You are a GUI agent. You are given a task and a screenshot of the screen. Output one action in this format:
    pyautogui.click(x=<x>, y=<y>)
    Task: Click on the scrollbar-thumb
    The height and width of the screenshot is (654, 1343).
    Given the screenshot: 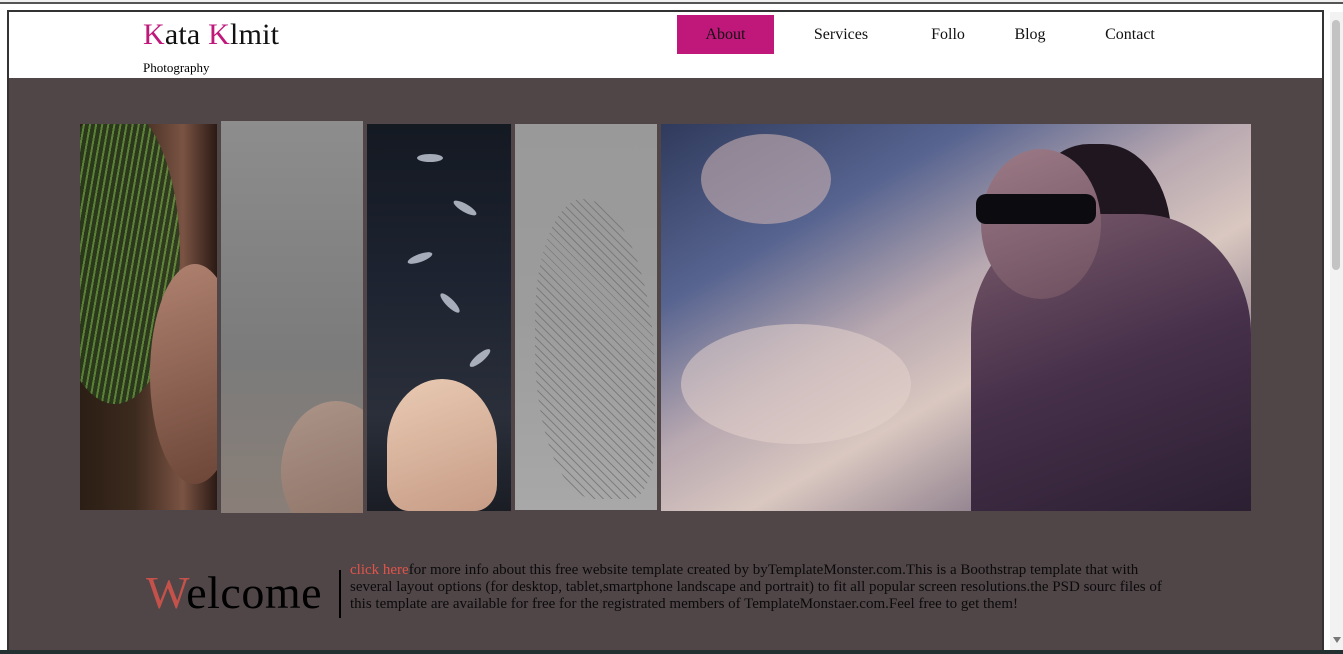 What is the action you would take?
    pyautogui.click(x=1336, y=145)
    